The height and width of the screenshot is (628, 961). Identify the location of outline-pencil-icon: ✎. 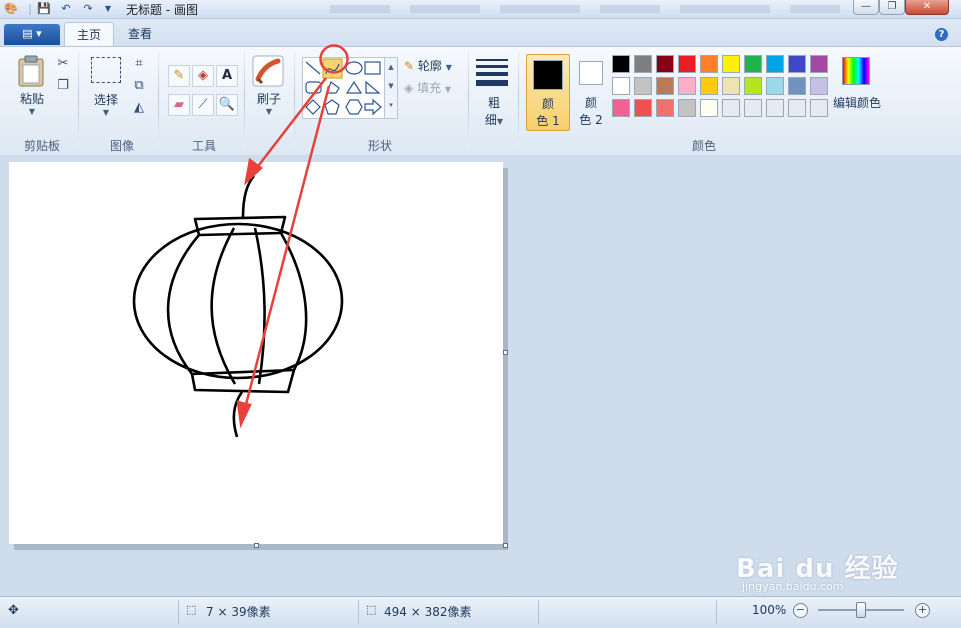
(409, 66).